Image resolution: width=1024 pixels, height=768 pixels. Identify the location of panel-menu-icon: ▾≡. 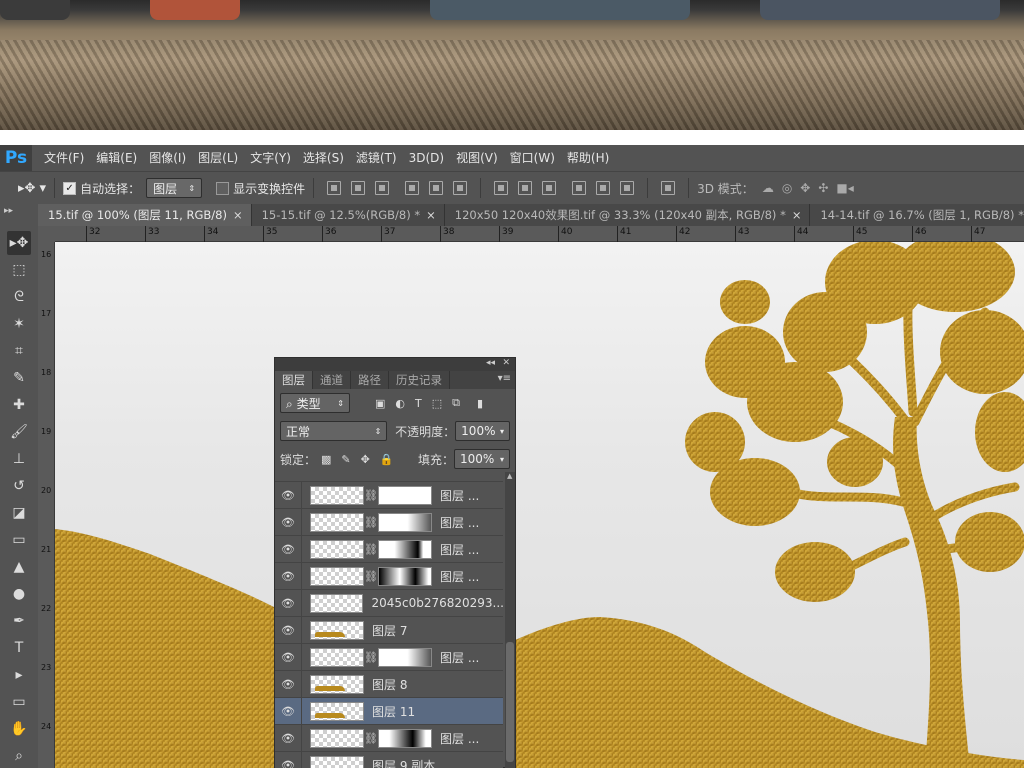
(504, 378).